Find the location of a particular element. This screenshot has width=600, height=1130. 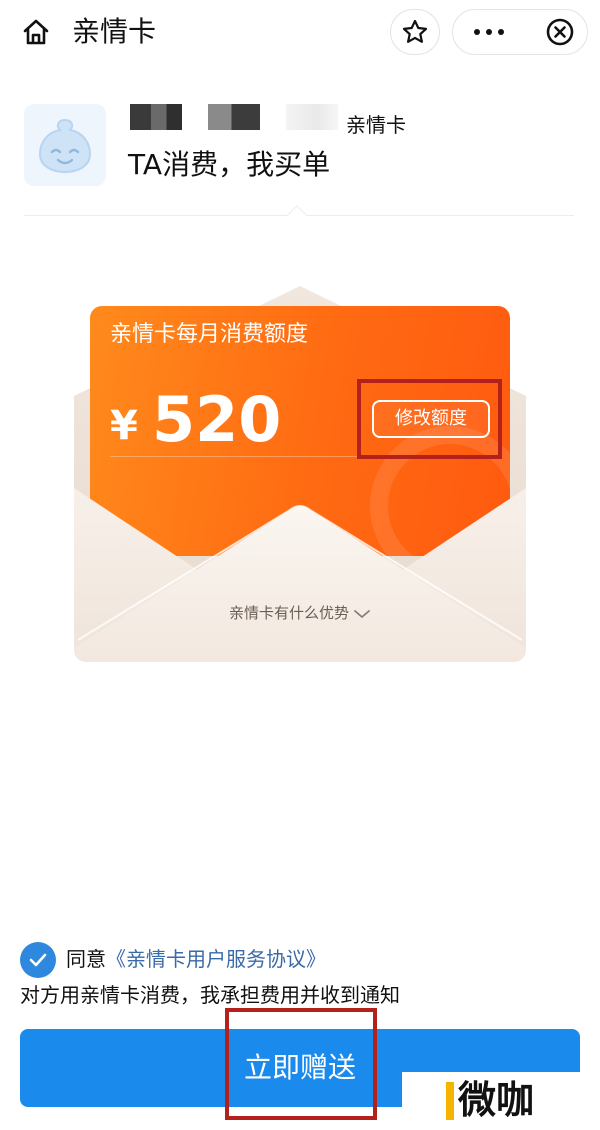

mascot-avatar is located at coordinates (65, 145).